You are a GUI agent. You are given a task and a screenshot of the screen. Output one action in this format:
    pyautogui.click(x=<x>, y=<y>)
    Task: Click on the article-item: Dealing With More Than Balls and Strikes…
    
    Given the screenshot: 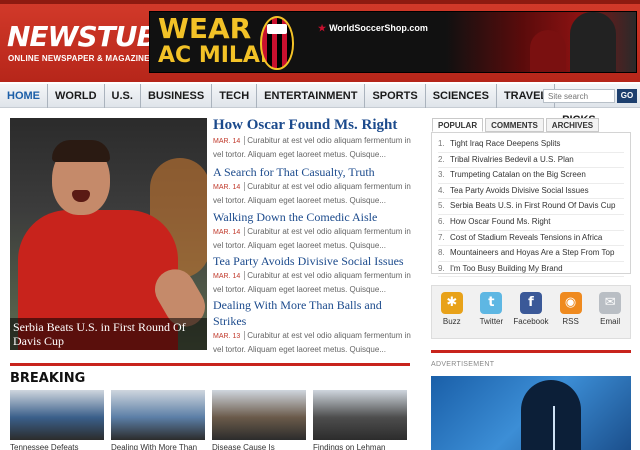 What is the action you would take?
    pyautogui.click(x=313, y=326)
    